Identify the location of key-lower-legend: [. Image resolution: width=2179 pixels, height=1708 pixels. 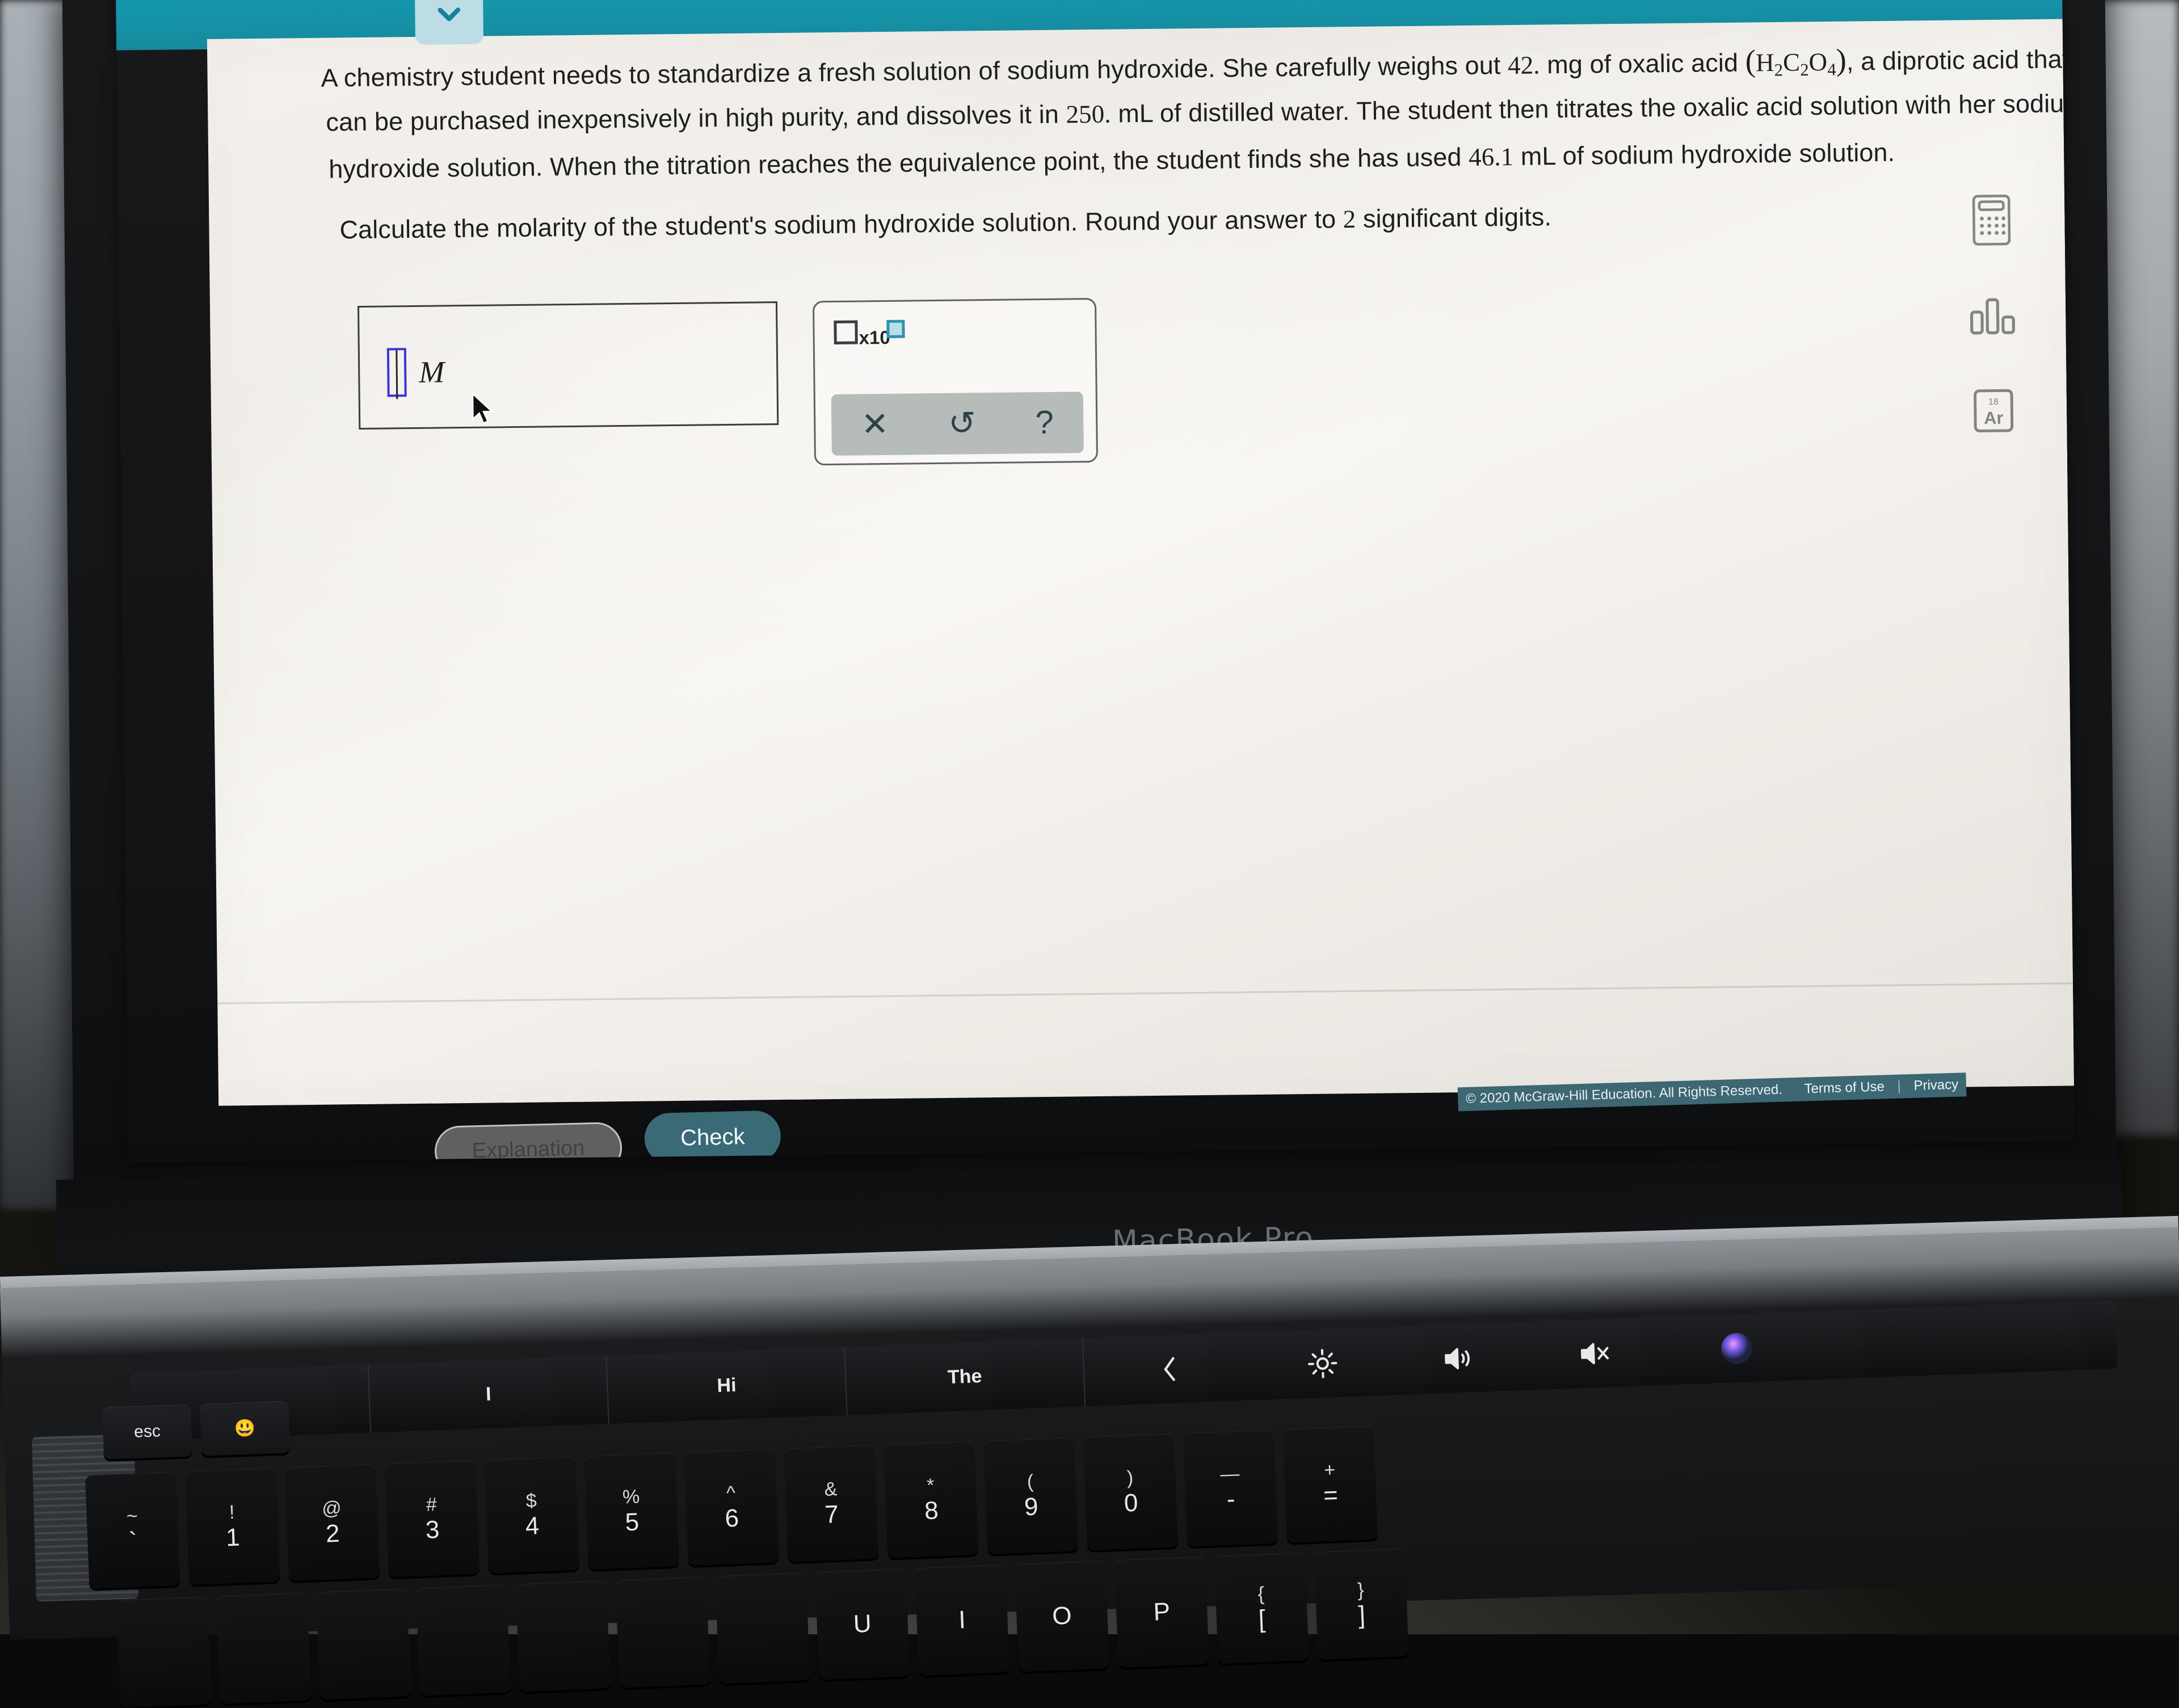
(1262, 1619).